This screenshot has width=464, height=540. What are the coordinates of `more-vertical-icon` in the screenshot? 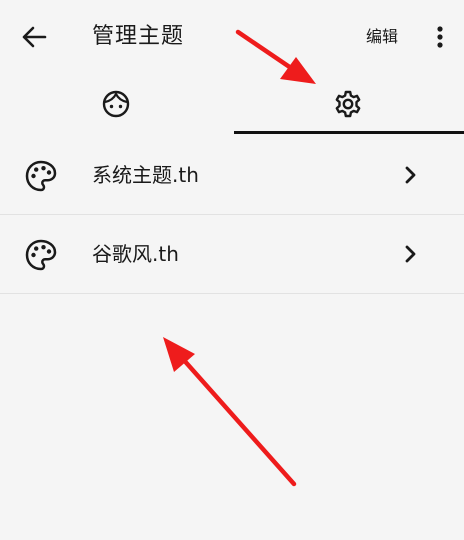 It's located at (440, 37).